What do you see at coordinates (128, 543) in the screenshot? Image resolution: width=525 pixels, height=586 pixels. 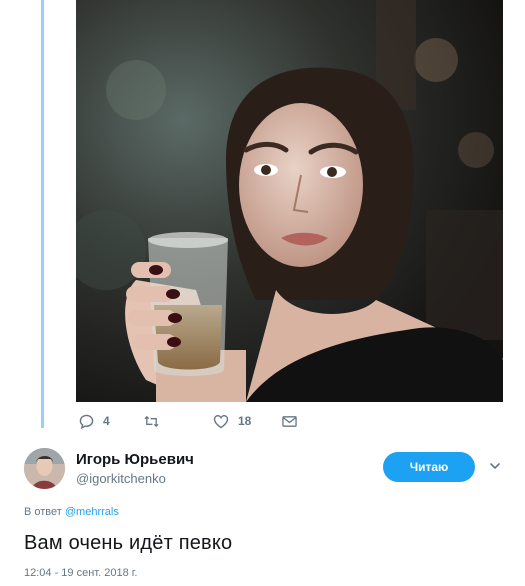 I see `tweet-text: Вам очень идёт певко` at bounding box center [128, 543].